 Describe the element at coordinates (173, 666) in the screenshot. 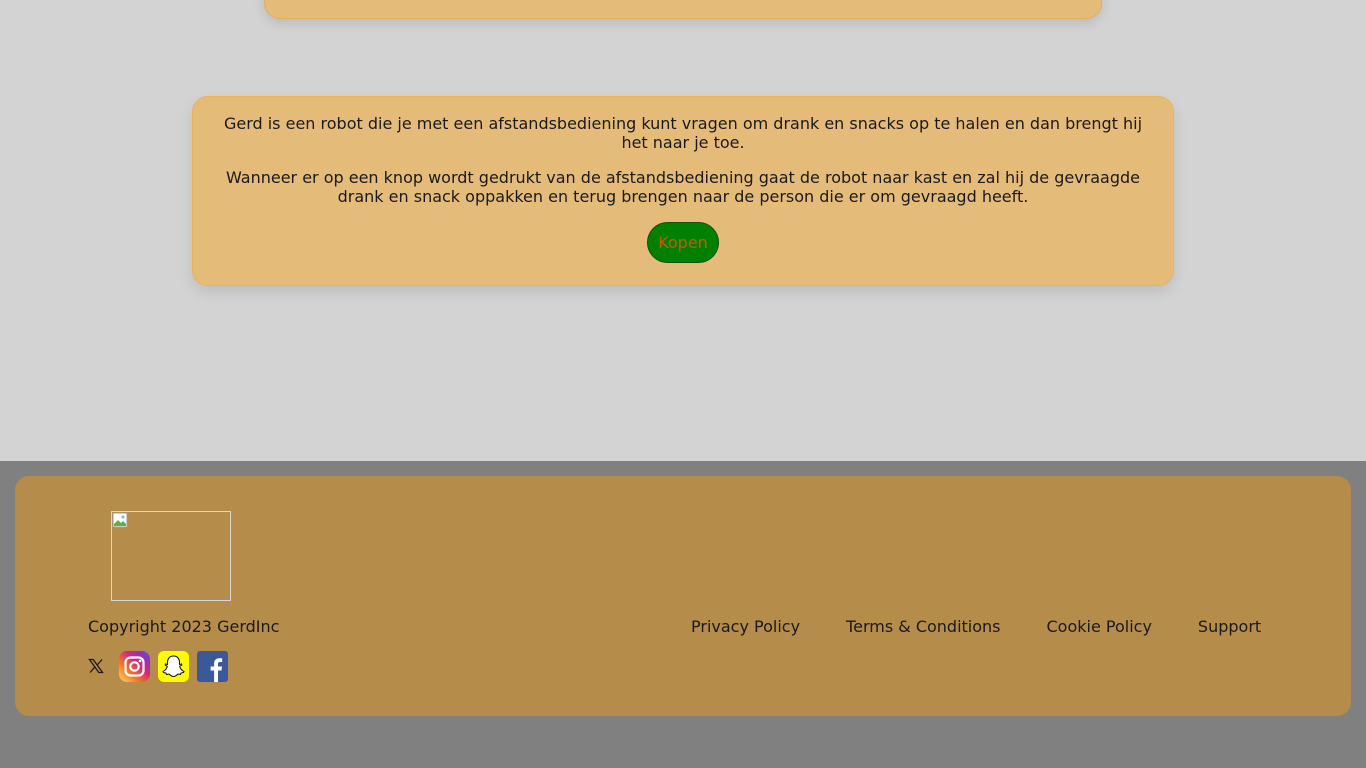

I see `snapchat-icon` at that location.